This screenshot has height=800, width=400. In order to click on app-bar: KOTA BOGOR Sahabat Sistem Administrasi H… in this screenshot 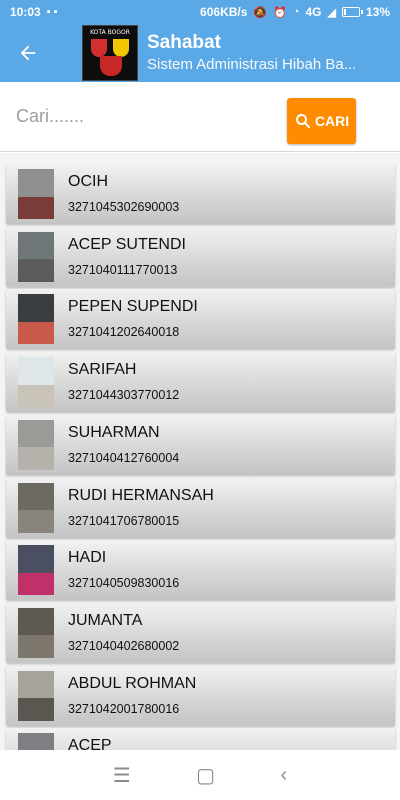, I will do `click(200, 53)`.